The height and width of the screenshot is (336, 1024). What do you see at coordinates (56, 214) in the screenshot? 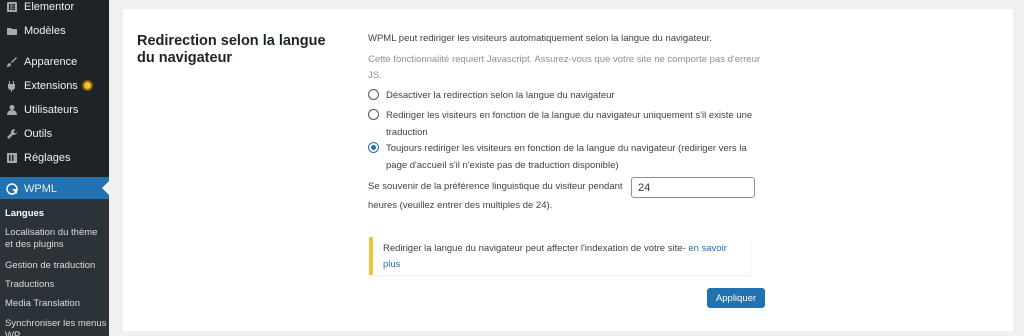
I see `submenu-item-langues: Langues` at bounding box center [56, 214].